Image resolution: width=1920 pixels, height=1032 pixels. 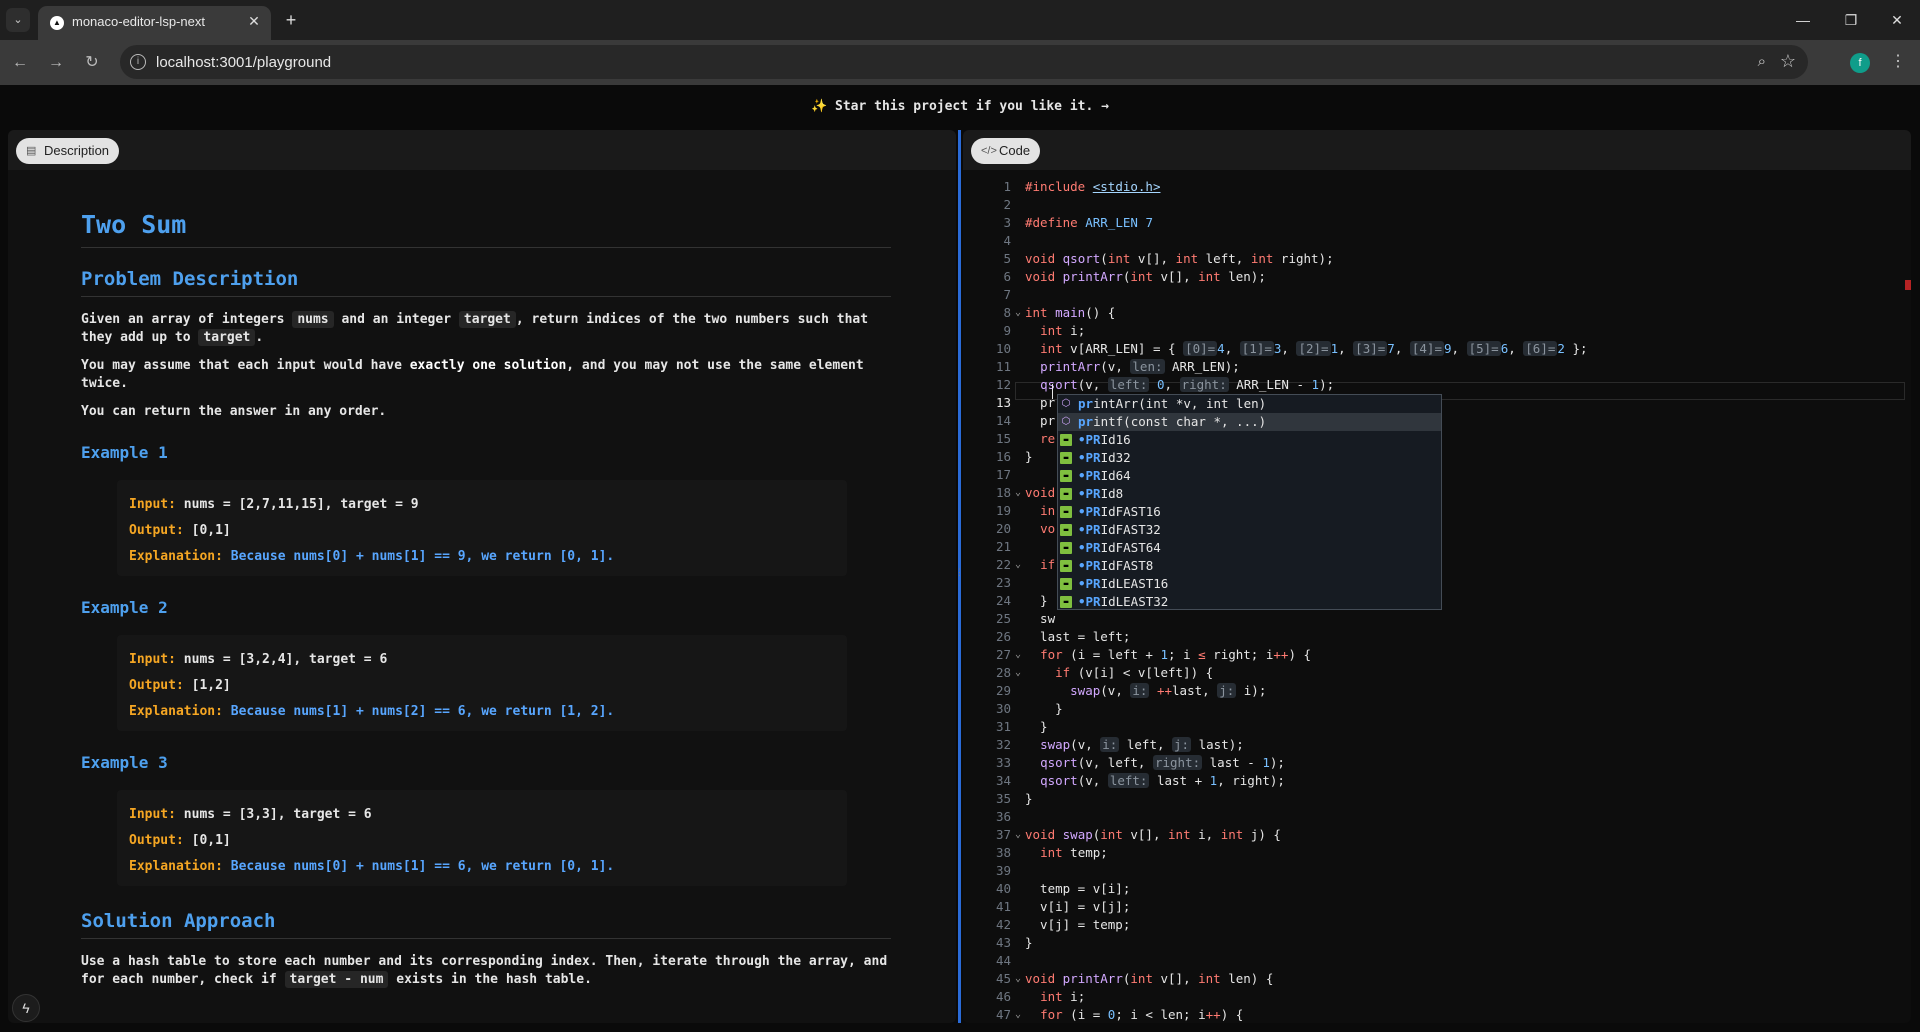 I want to click on code-line: printArr(v, len: ARR_LEN);, so click(x=1132, y=367).